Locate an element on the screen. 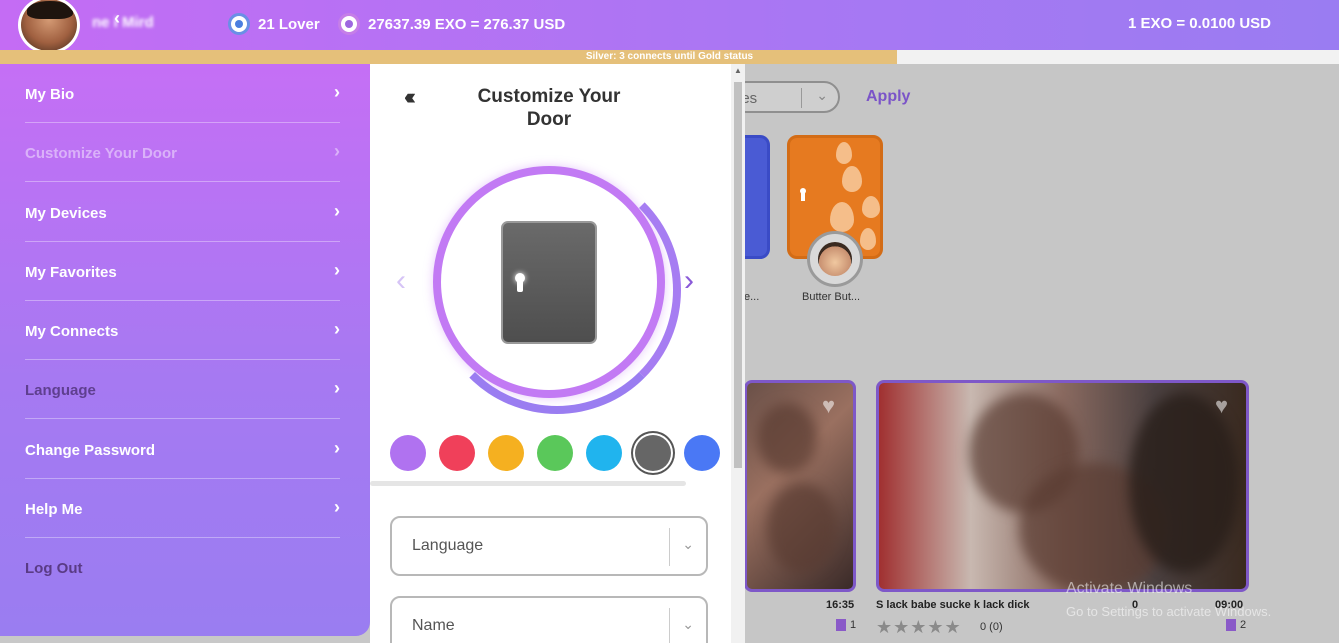 This screenshot has width=1339, height=643. door-preview is located at coordinates (549, 282).